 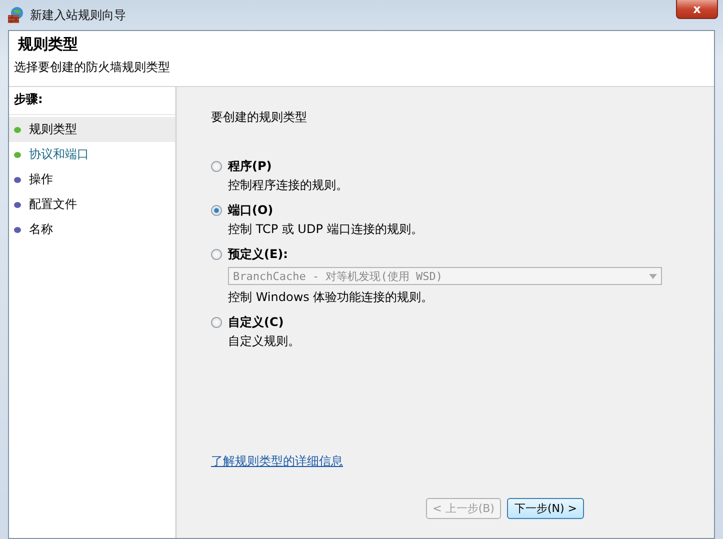 What do you see at coordinates (53, 204) in the screenshot?
I see `step-label: 配置文件` at bounding box center [53, 204].